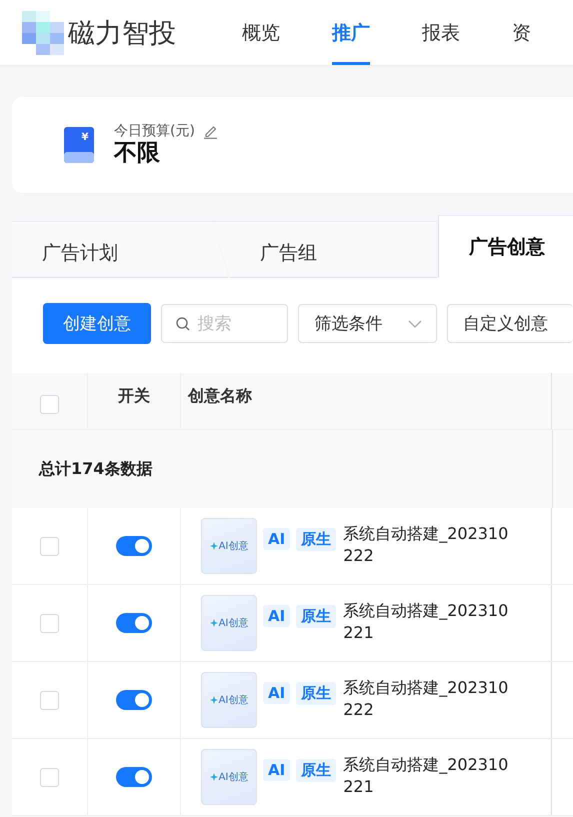 The image size is (573, 817). I want to click on tab: 广告组, so click(324, 249).